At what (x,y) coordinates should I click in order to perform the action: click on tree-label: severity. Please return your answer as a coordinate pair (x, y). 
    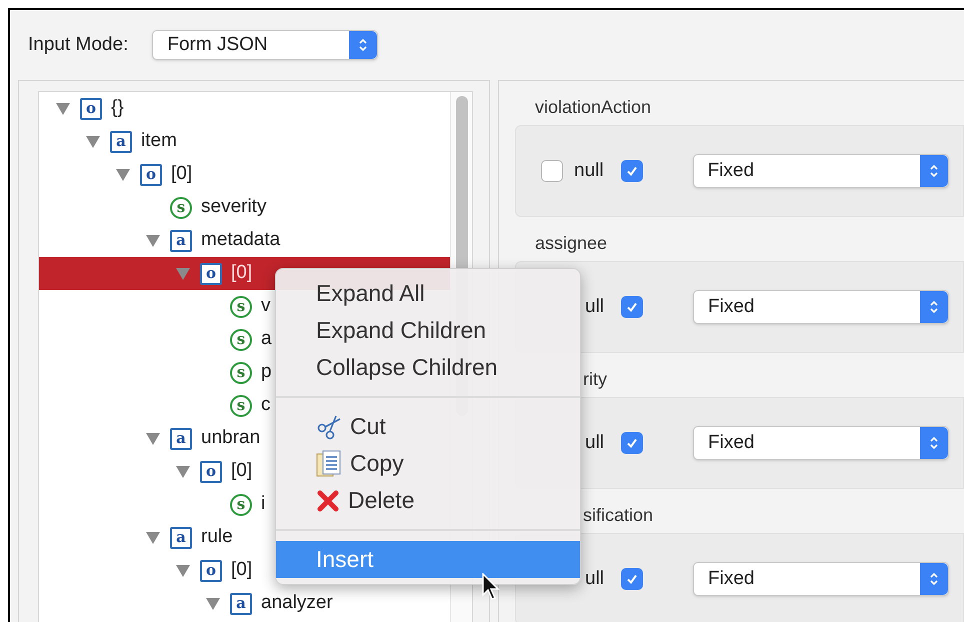
    Looking at the image, I should click on (233, 207).